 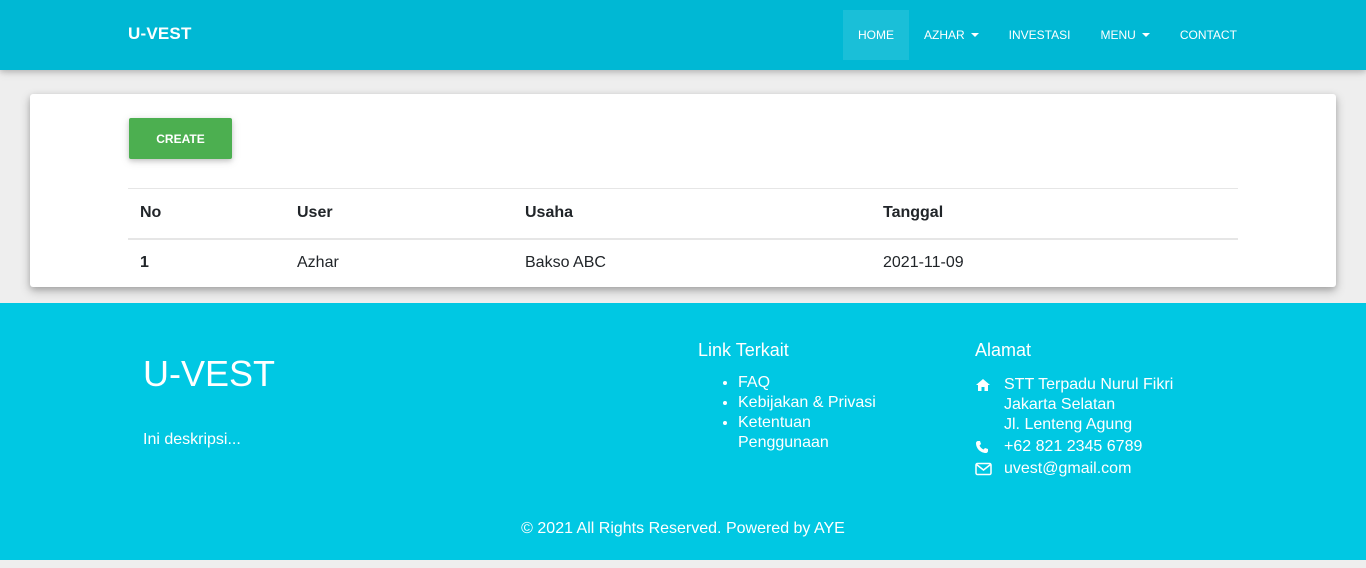 I want to click on table-header-row: No User Usaha Tanggal, so click(x=683, y=213).